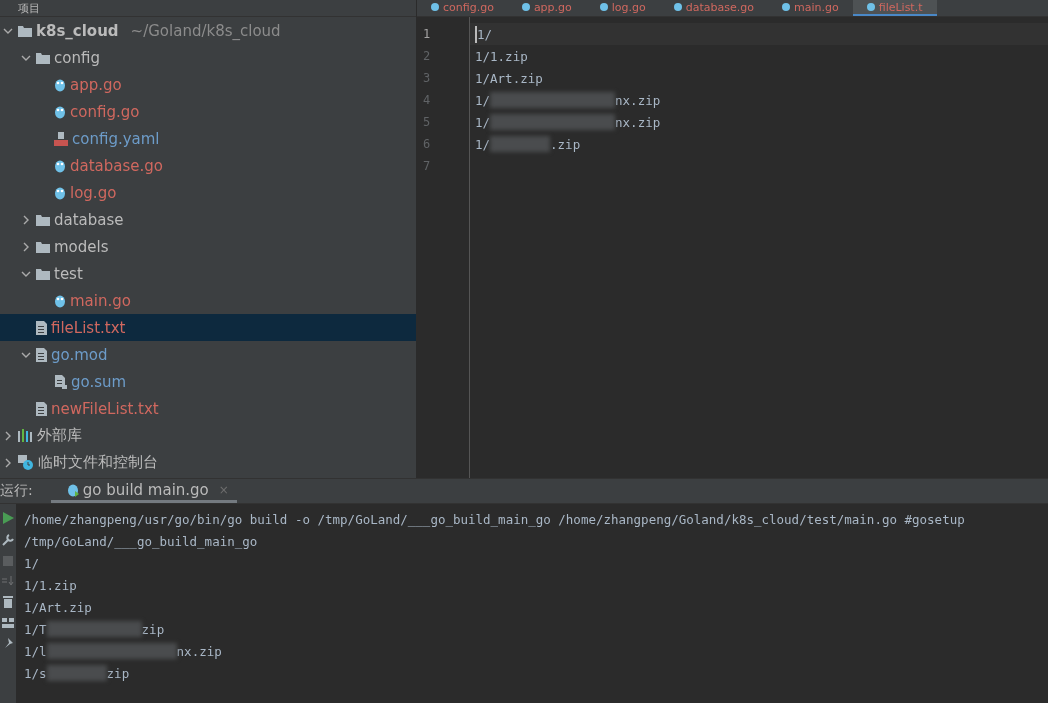 The height and width of the screenshot is (703, 1048). I want to click on tree-item: test, so click(208, 273).